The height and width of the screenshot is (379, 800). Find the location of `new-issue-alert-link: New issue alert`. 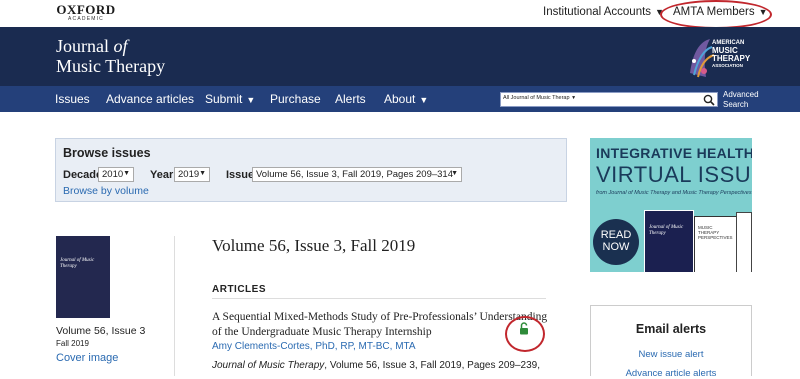

new-issue-alert-link: New issue alert is located at coordinates (671, 354).